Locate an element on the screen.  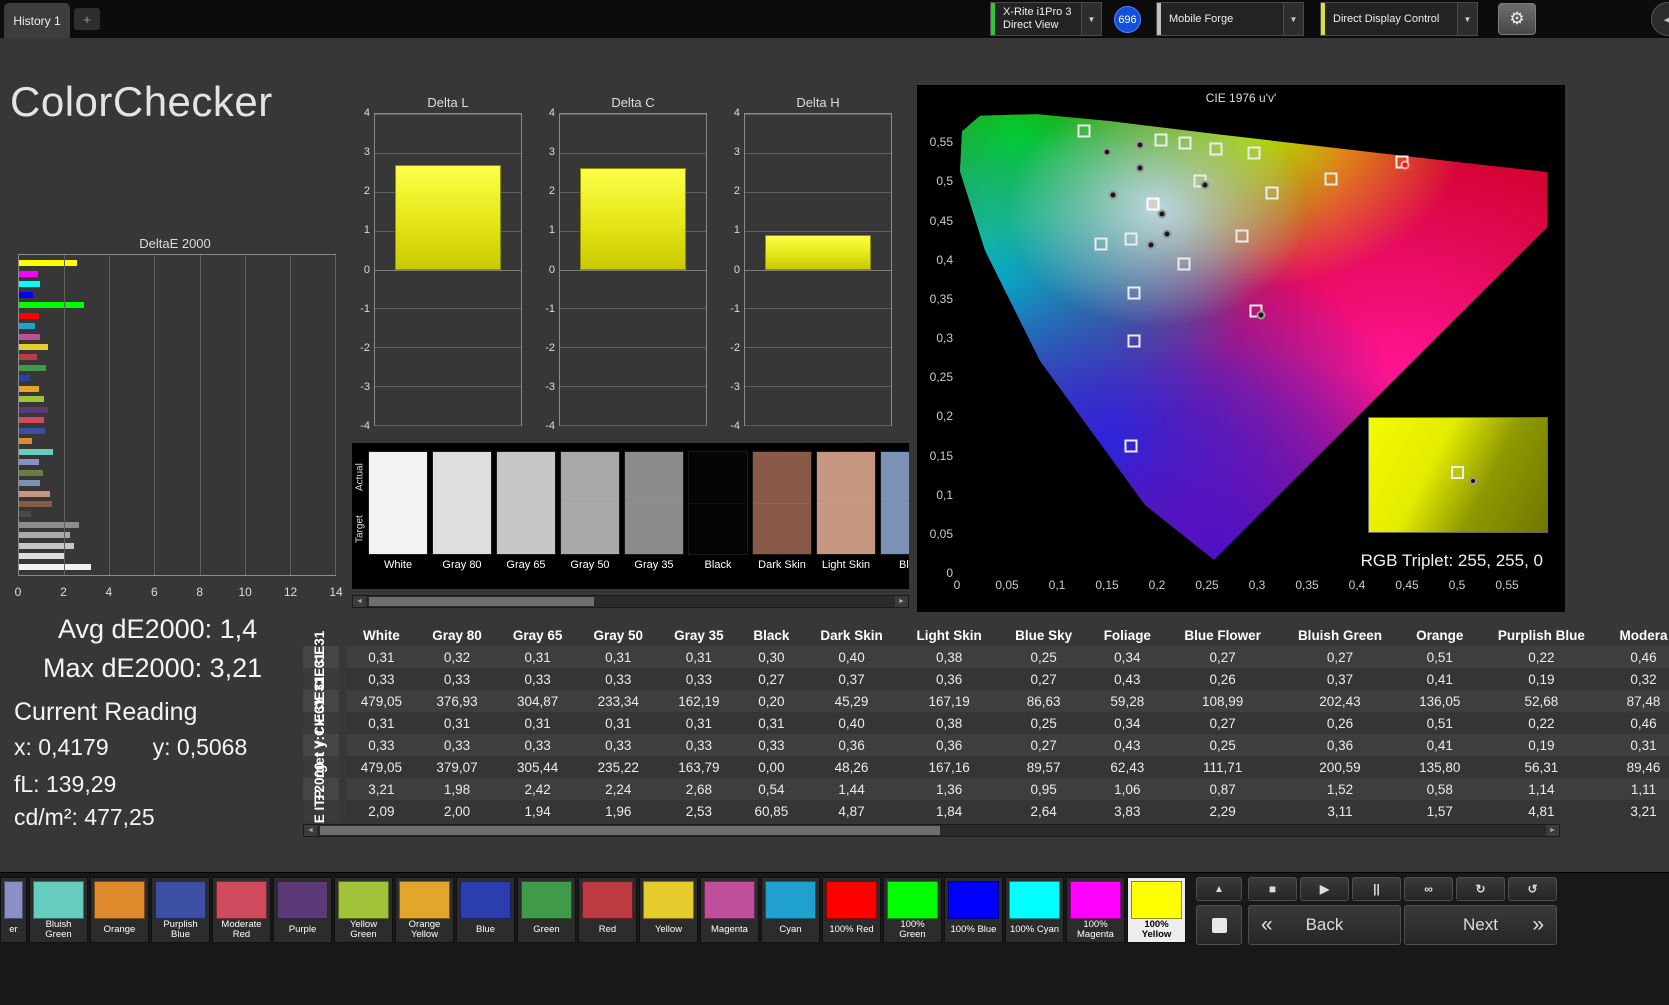
axis-tick-label: 0,15 is located at coordinates (941, 455).